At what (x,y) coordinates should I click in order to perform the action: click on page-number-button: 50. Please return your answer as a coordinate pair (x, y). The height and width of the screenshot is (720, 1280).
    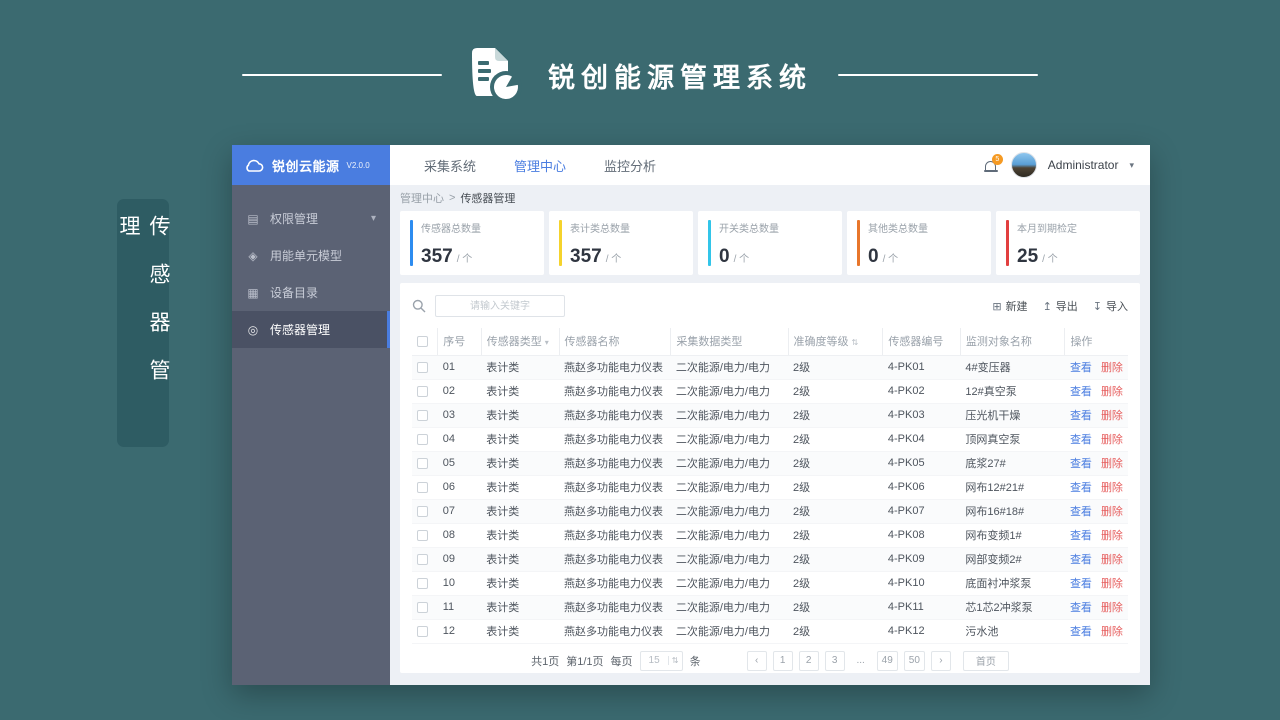
    Looking at the image, I should click on (914, 660).